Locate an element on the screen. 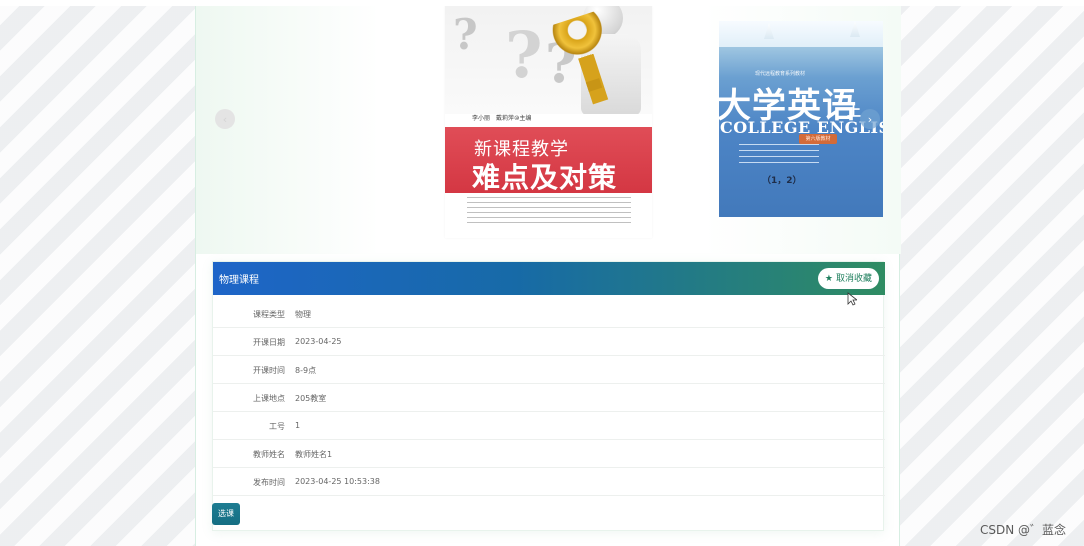 This screenshot has width=1084, height=546. employee-id-value: 1 is located at coordinates (298, 425).